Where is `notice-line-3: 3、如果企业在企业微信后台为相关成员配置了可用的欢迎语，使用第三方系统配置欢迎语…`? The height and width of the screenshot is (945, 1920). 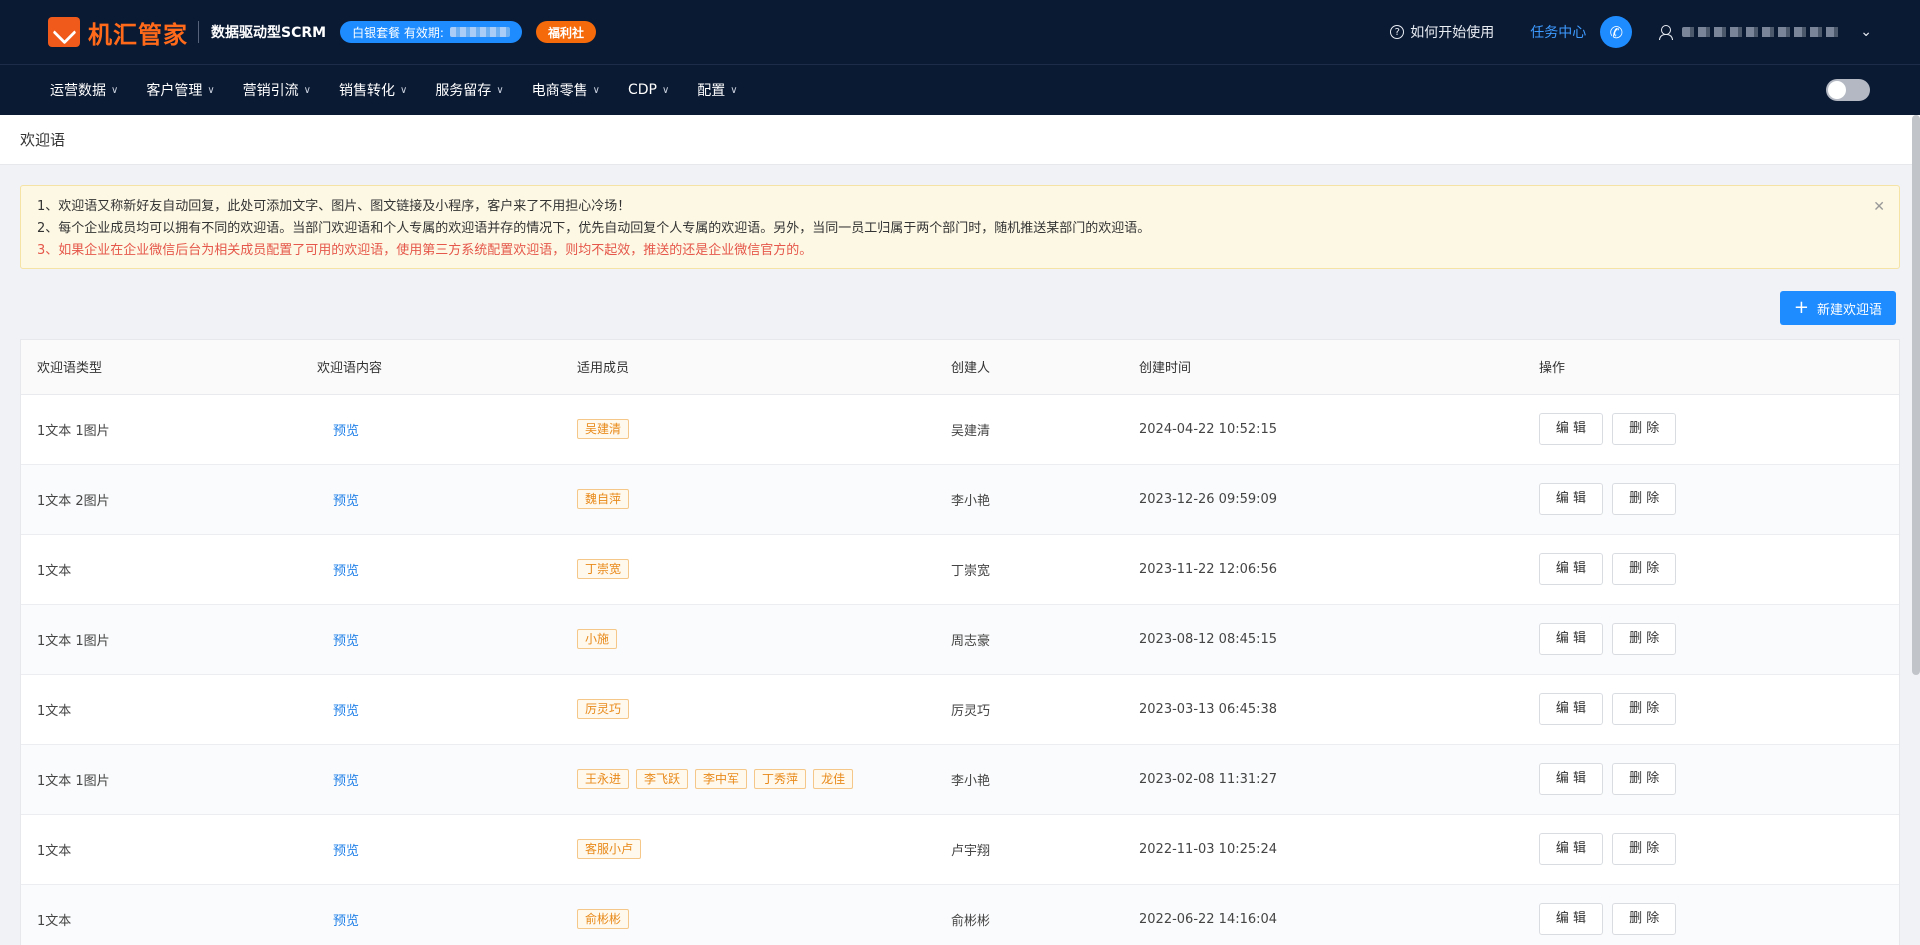 notice-line-3: 3、如果企业在企业微信后台为相关成员配置了可用的欢迎语，使用第三方系统配置欢迎语… is located at coordinates (425, 250).